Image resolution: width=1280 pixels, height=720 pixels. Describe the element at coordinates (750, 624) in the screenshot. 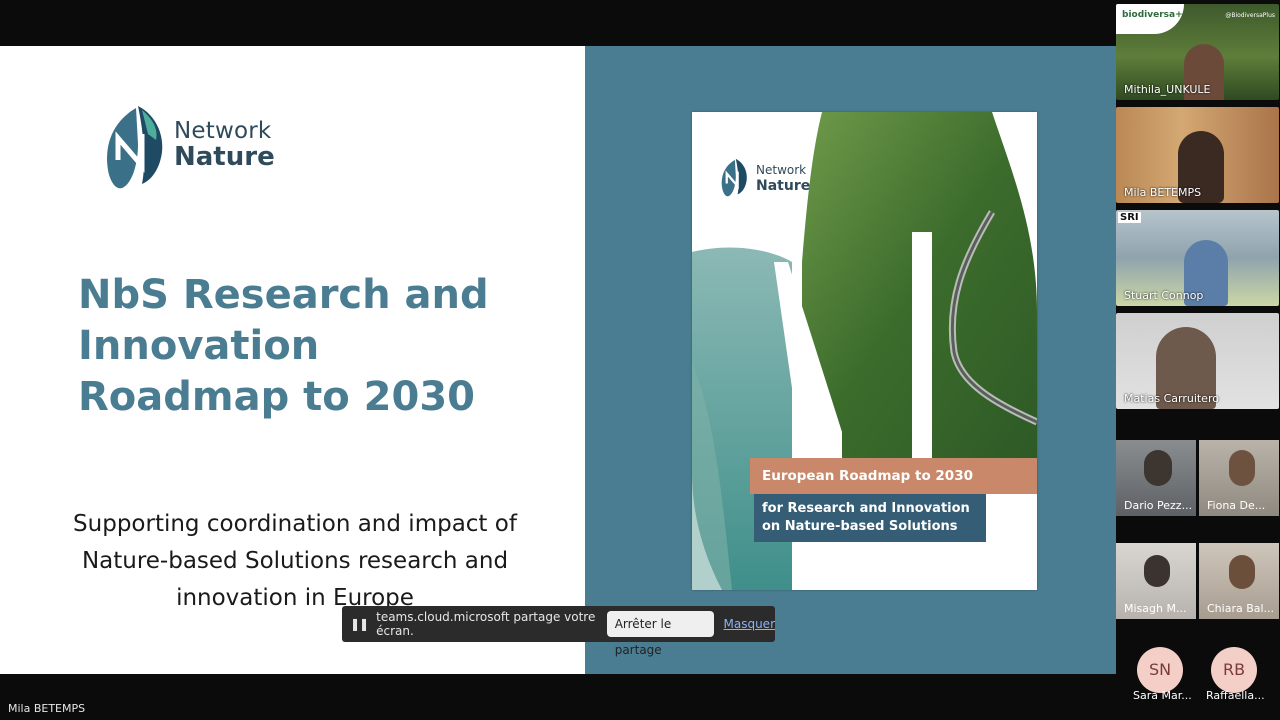

I see `hide-link: Masquer` at that location.